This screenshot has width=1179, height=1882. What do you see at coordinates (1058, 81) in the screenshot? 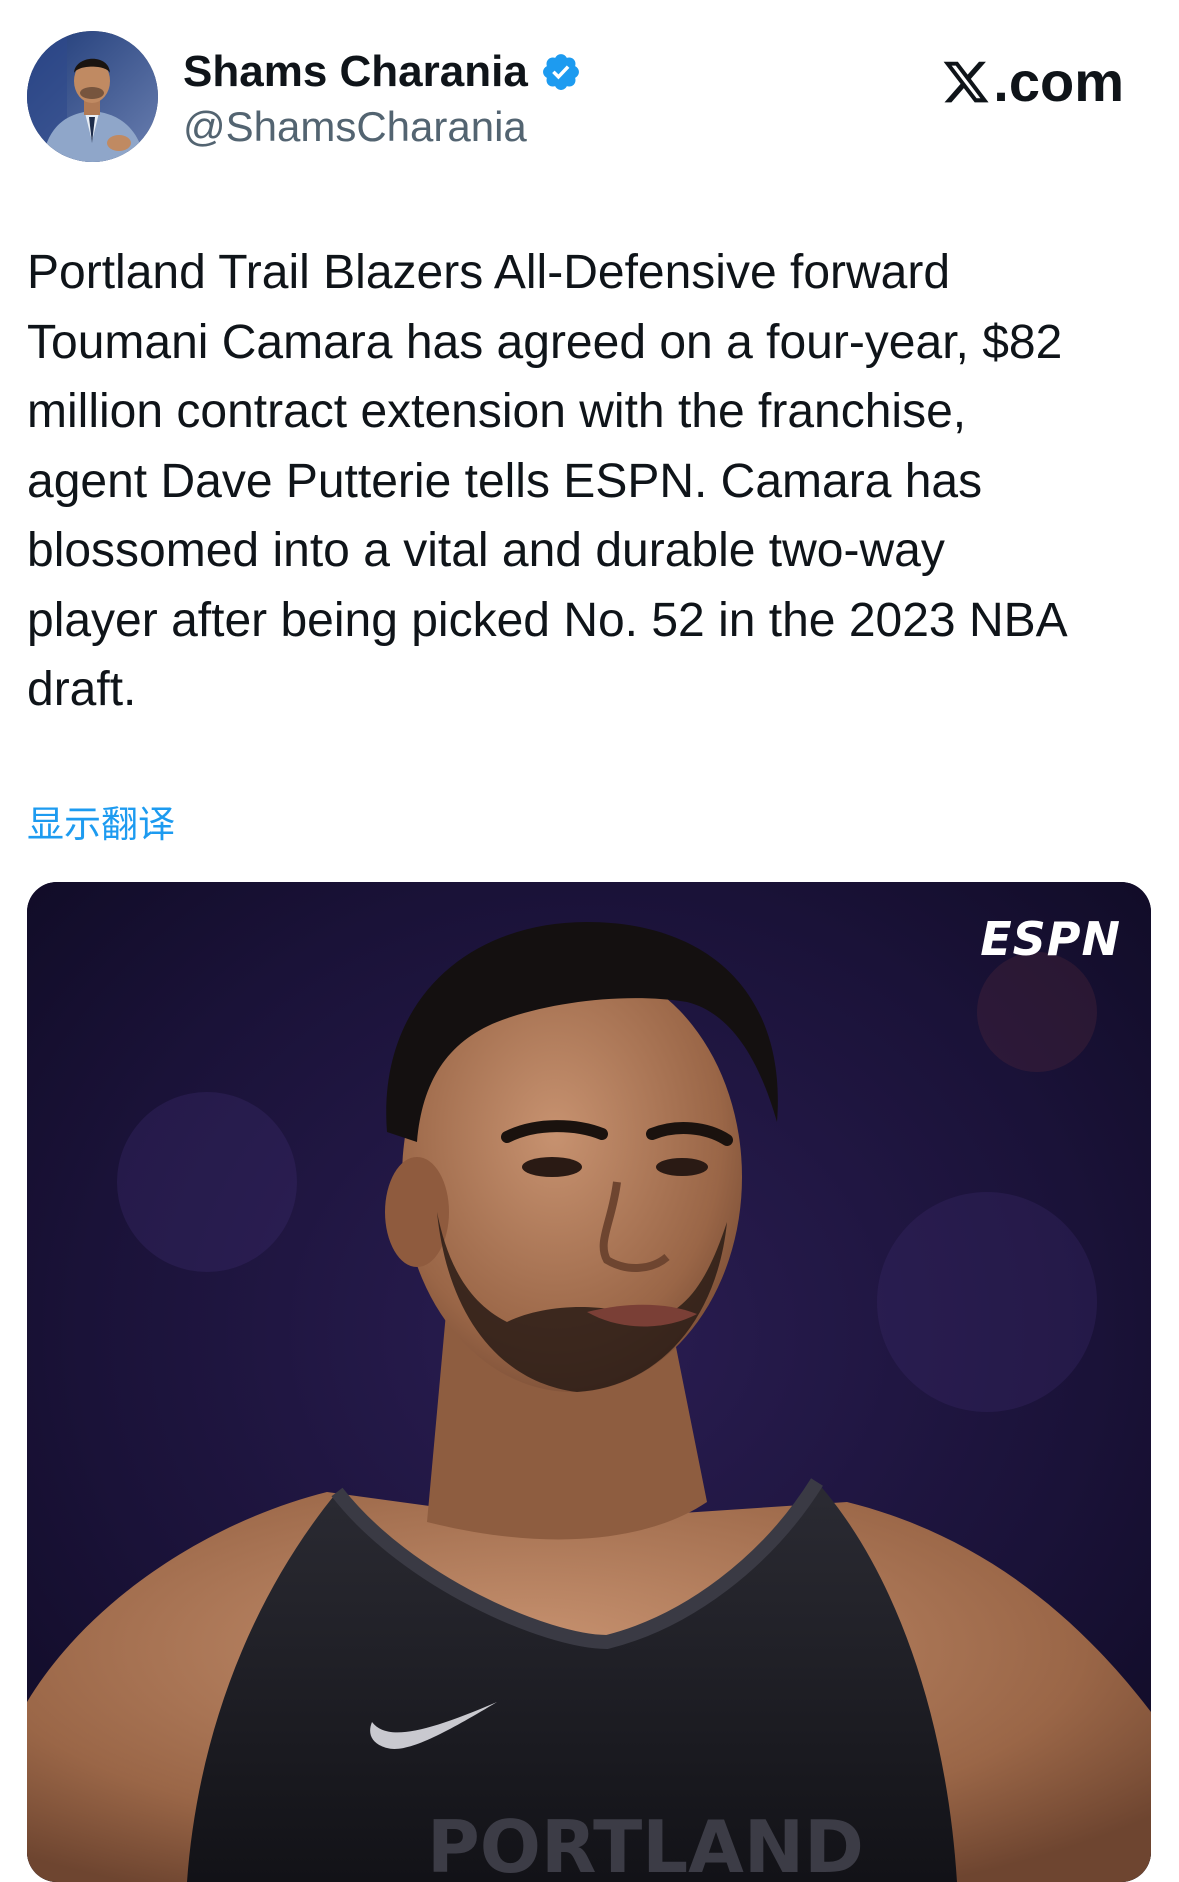
I see `site-label: .com` at bounding box center [1058, 81].